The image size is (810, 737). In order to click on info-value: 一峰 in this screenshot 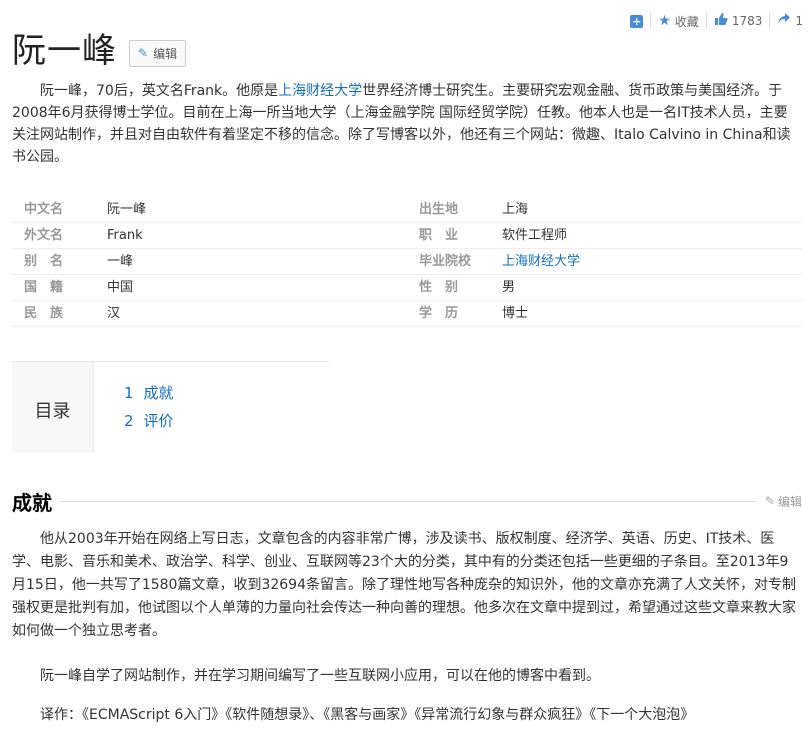, I will do `click(120, 261)`.